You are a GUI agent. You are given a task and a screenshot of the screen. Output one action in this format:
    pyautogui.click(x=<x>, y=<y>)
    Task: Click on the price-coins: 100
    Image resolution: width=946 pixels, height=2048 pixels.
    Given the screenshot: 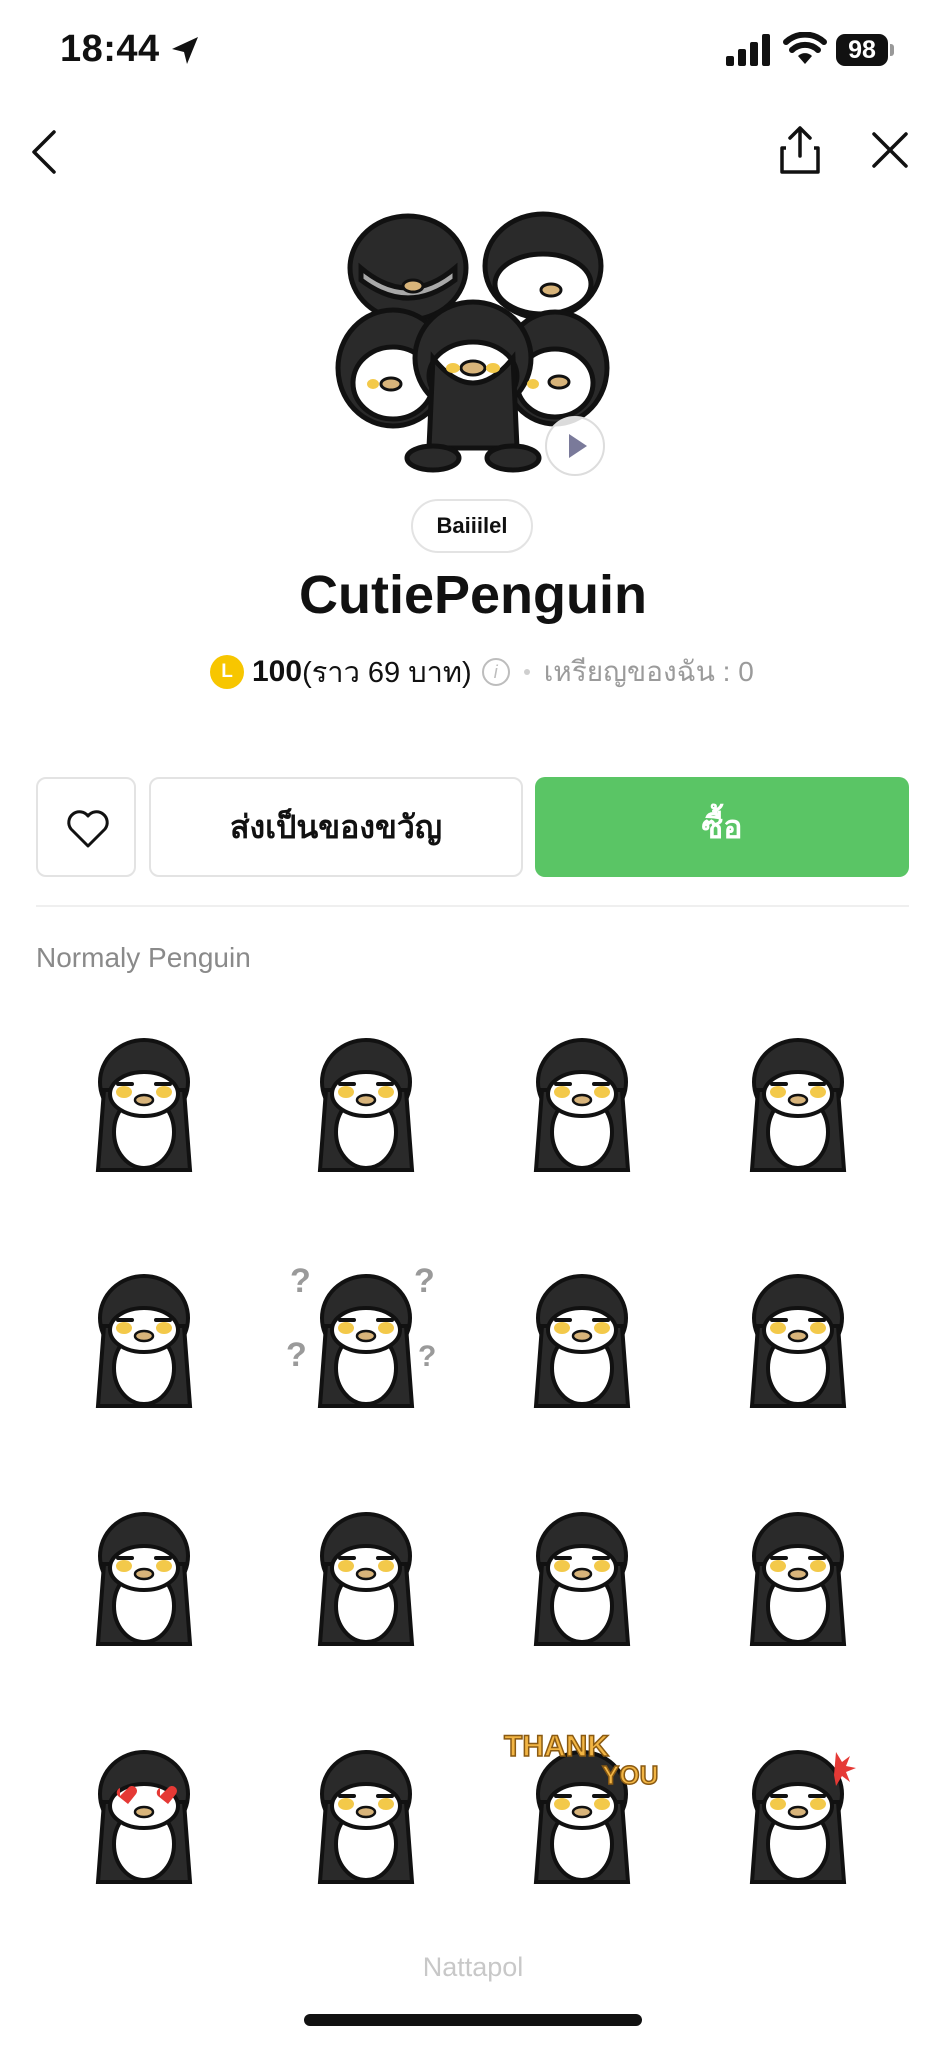 What is the action you would take?
    pyautogui.click(x=277, y=671)
    